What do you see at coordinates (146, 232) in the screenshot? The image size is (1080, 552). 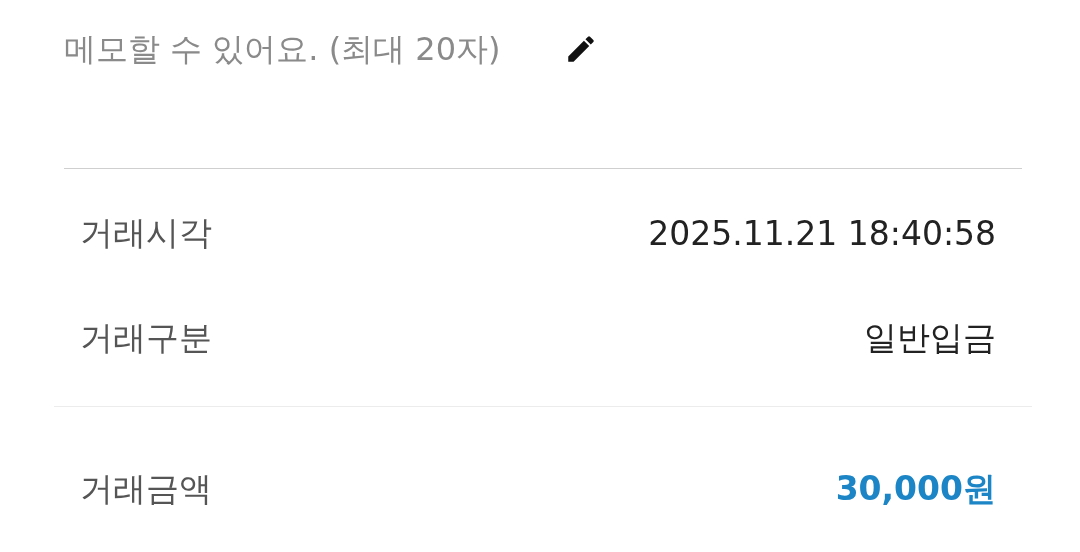 I see `field-label: 거래시각` at bounding box center [146, 232].